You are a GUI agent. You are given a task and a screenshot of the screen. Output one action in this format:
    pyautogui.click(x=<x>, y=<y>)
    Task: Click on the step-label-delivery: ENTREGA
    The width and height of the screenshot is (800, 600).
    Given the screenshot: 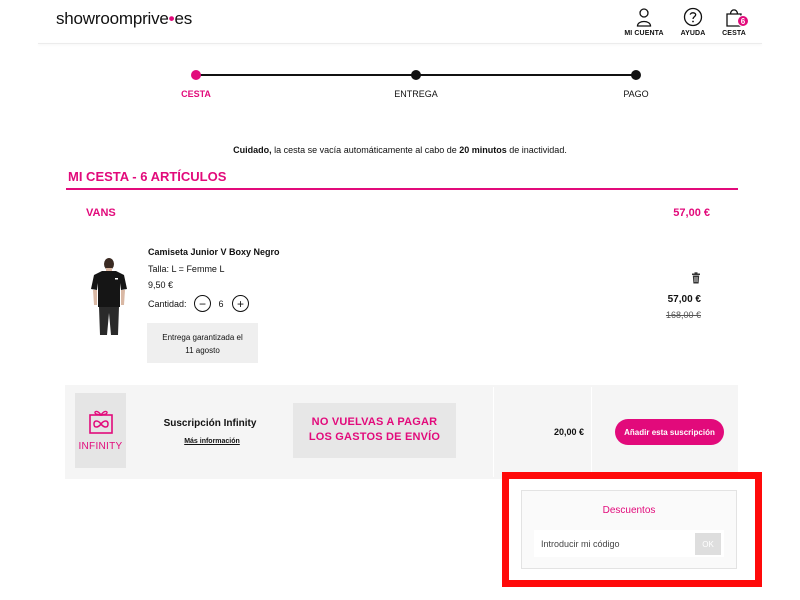 What is the action you would take?
    pyautogui.click(x=416, y=94)
    